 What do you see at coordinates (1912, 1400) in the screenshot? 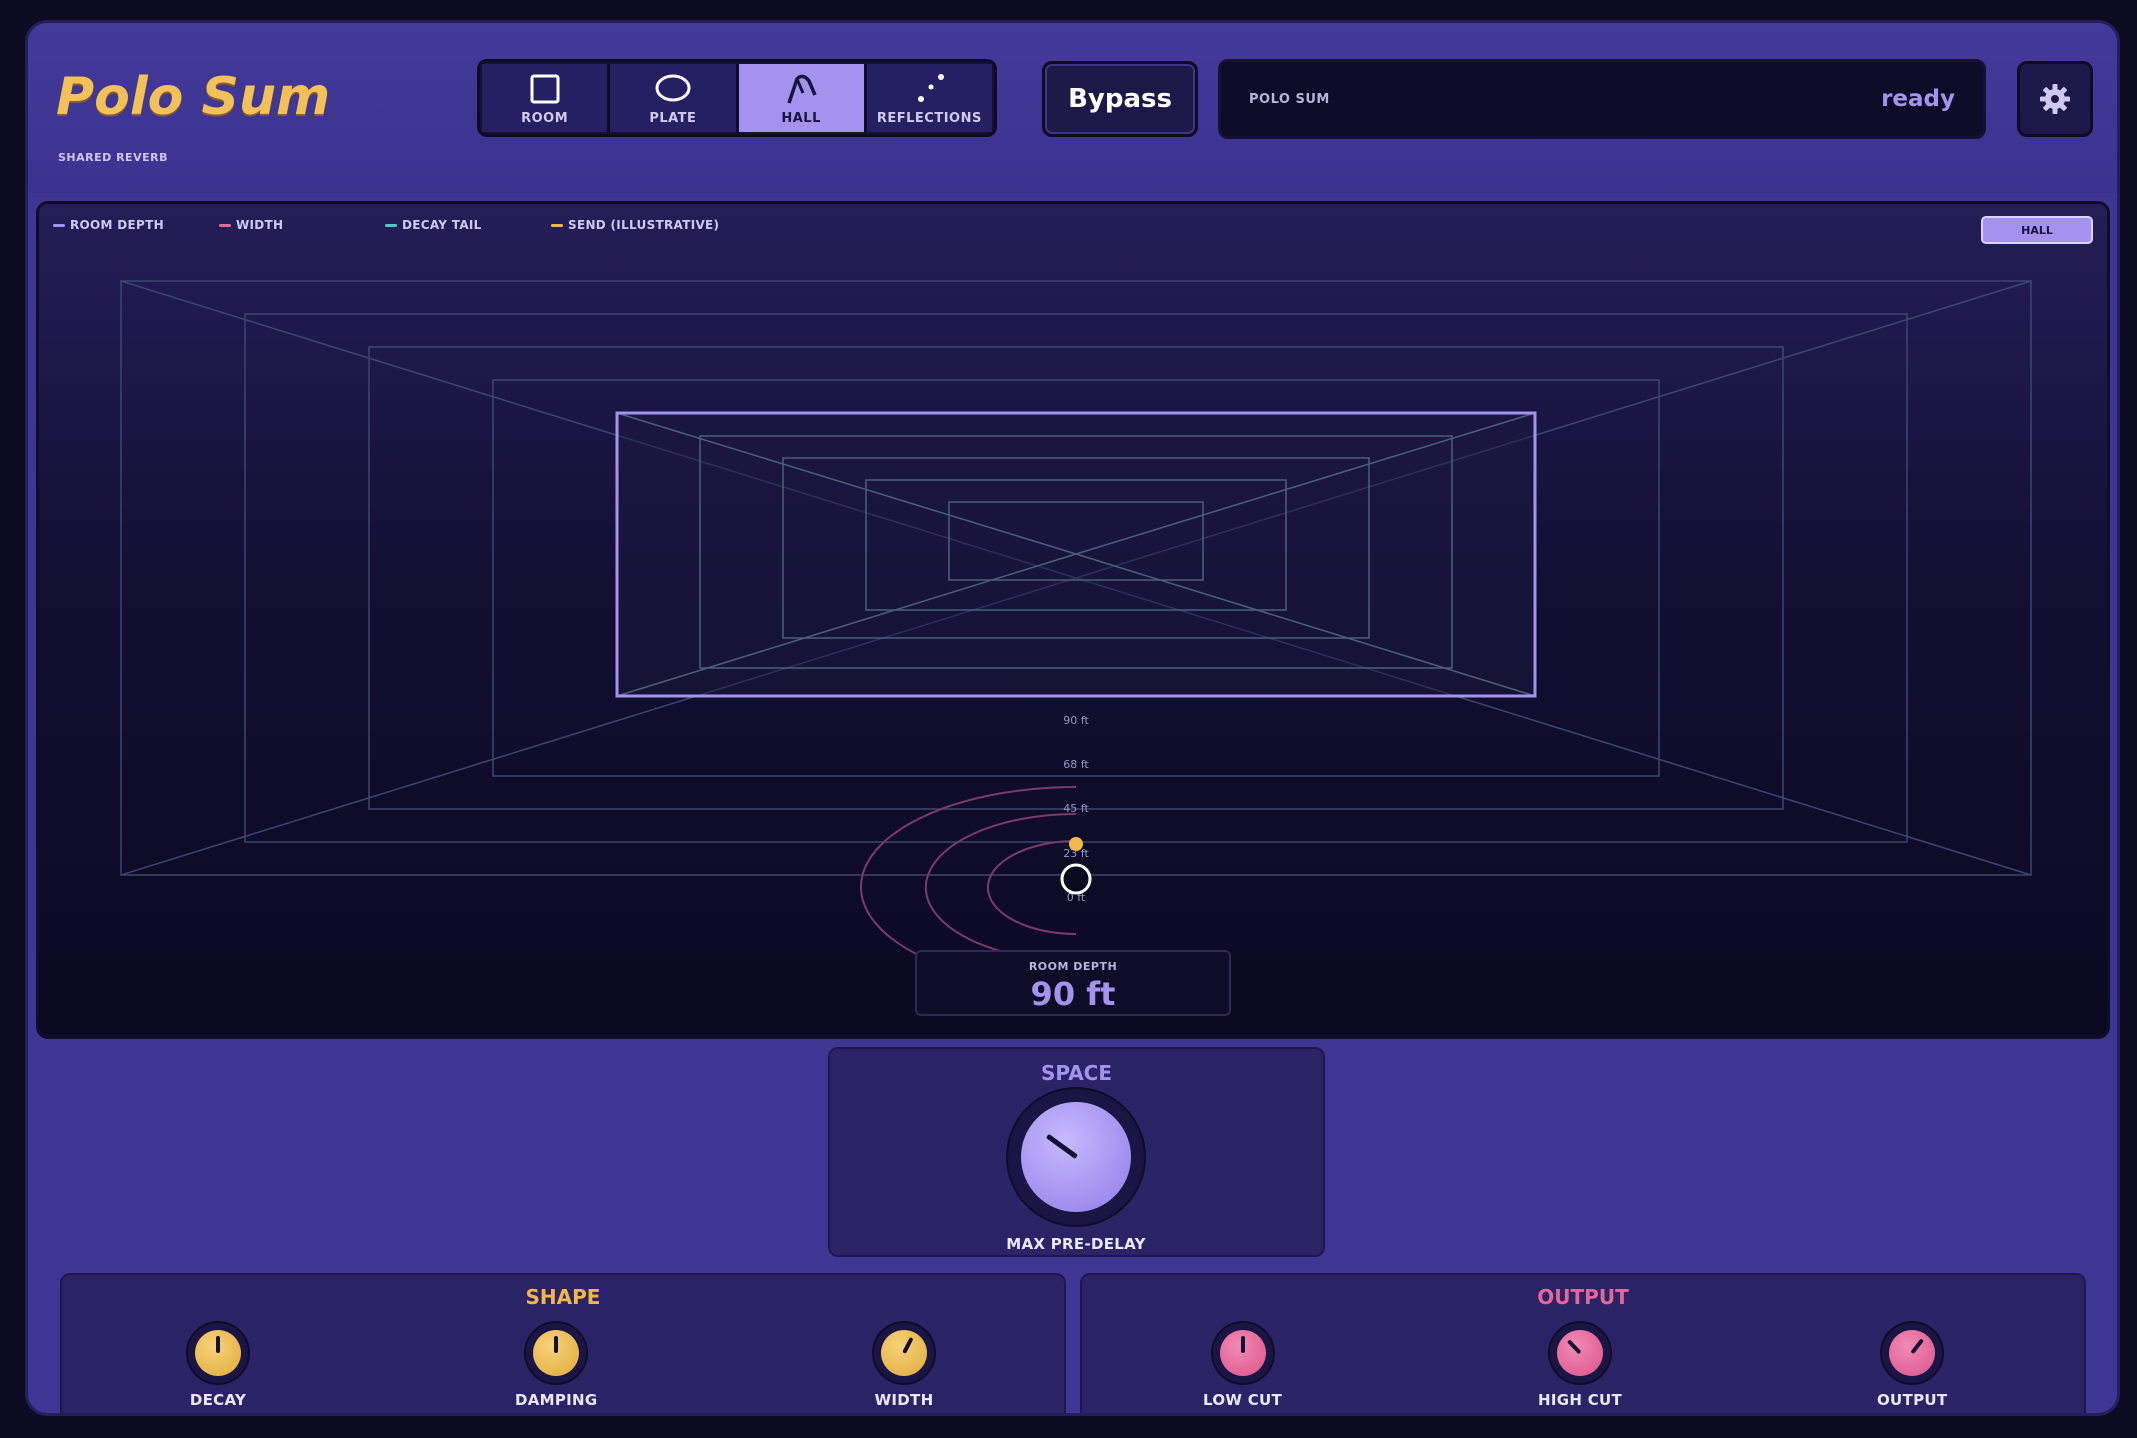
I see `output-label: OUTPUT` at bounding box center [1912, 1400].